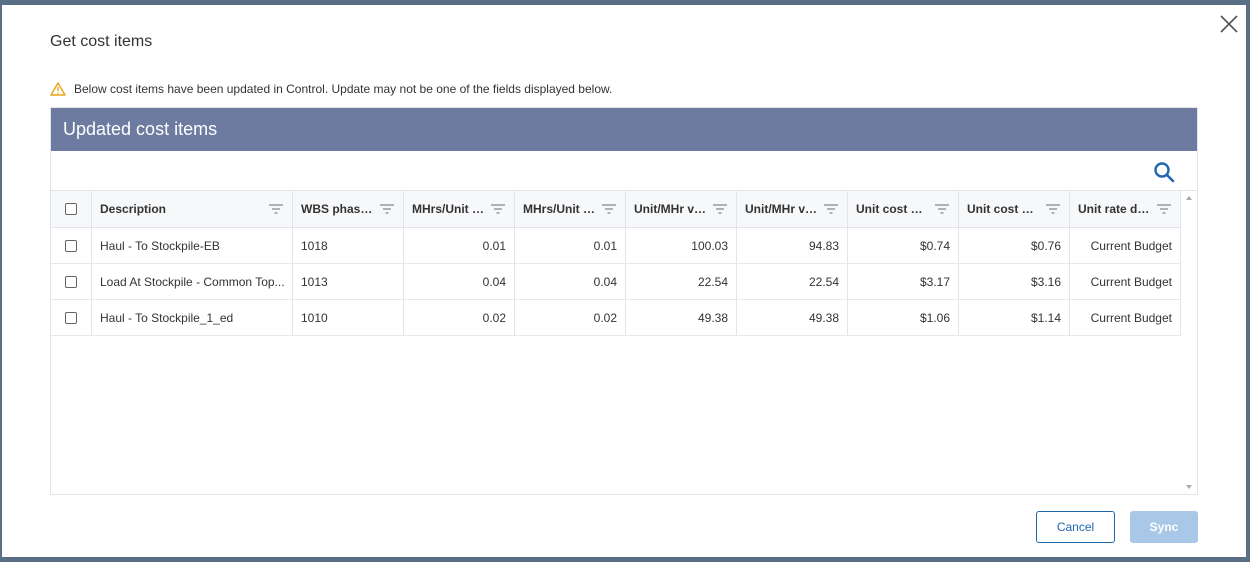 Image resolution: width=1250 pixels, height=562 pixels. What do you see at coordinates (570, 245) in the screenshot?
I see `cell-mhrs-unit-2: 0.01` at bounding box center [570, 245].